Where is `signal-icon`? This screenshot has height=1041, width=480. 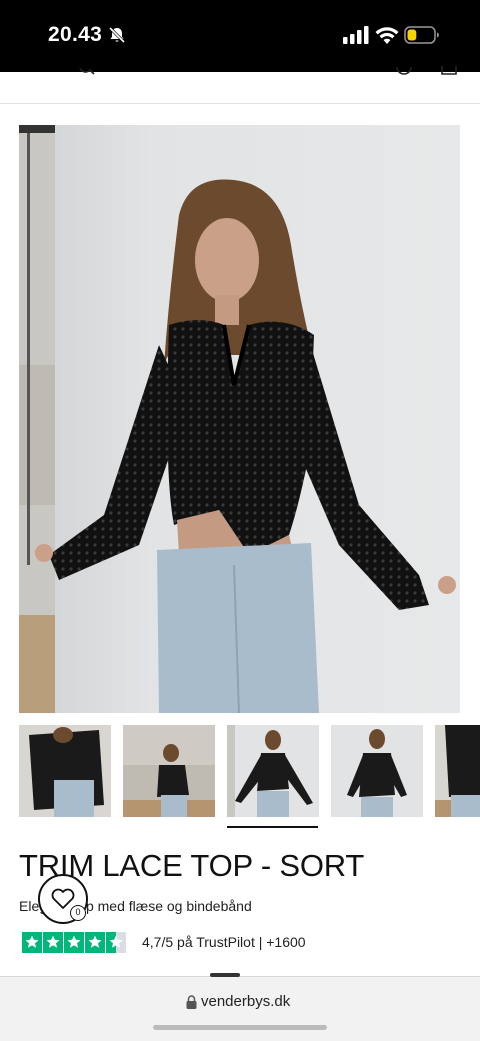 signal-icon is located at coordinates (356, 35).